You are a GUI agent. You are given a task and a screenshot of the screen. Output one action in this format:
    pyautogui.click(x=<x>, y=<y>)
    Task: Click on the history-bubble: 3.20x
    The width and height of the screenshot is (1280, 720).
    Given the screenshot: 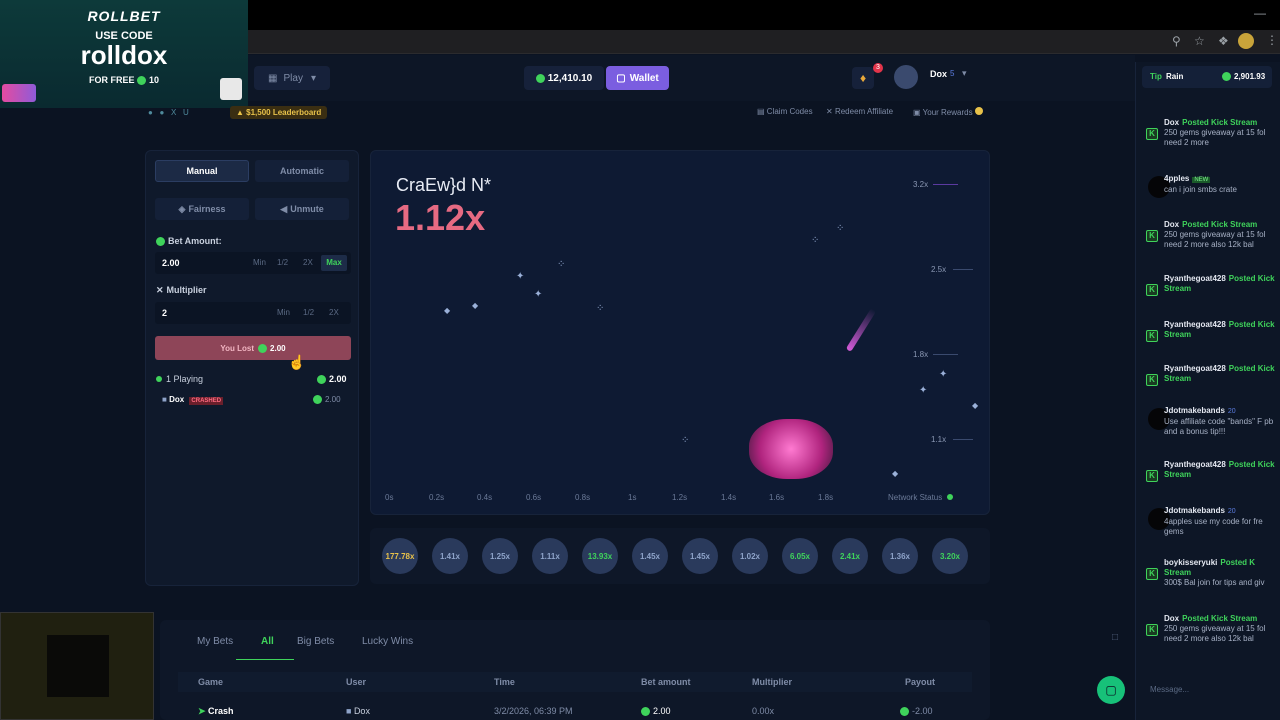 What is the action you would take?
    pyautogui.click(x=950, y=556)
    